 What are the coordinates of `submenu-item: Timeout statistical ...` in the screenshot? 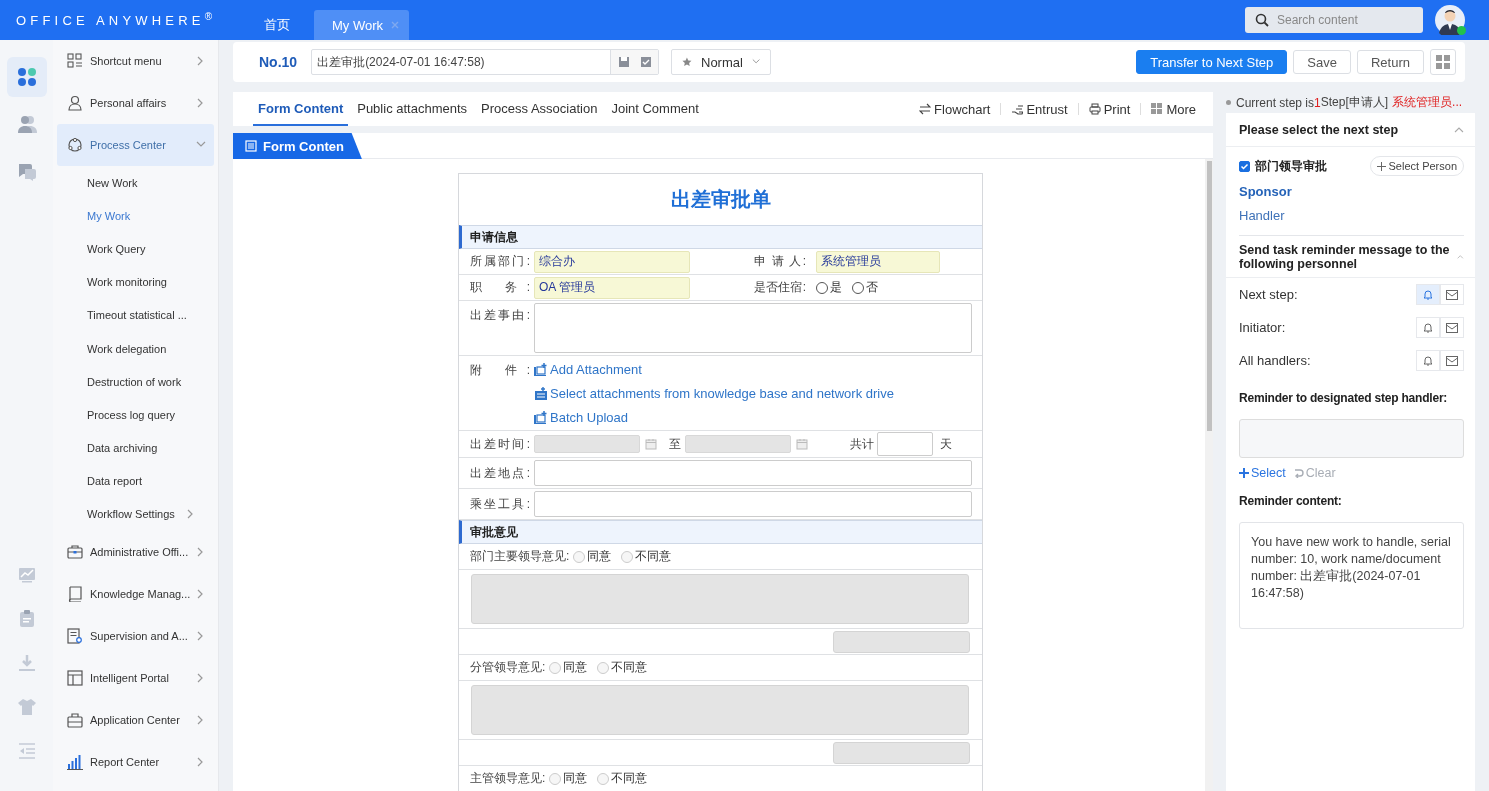 It's located at (135, 315).